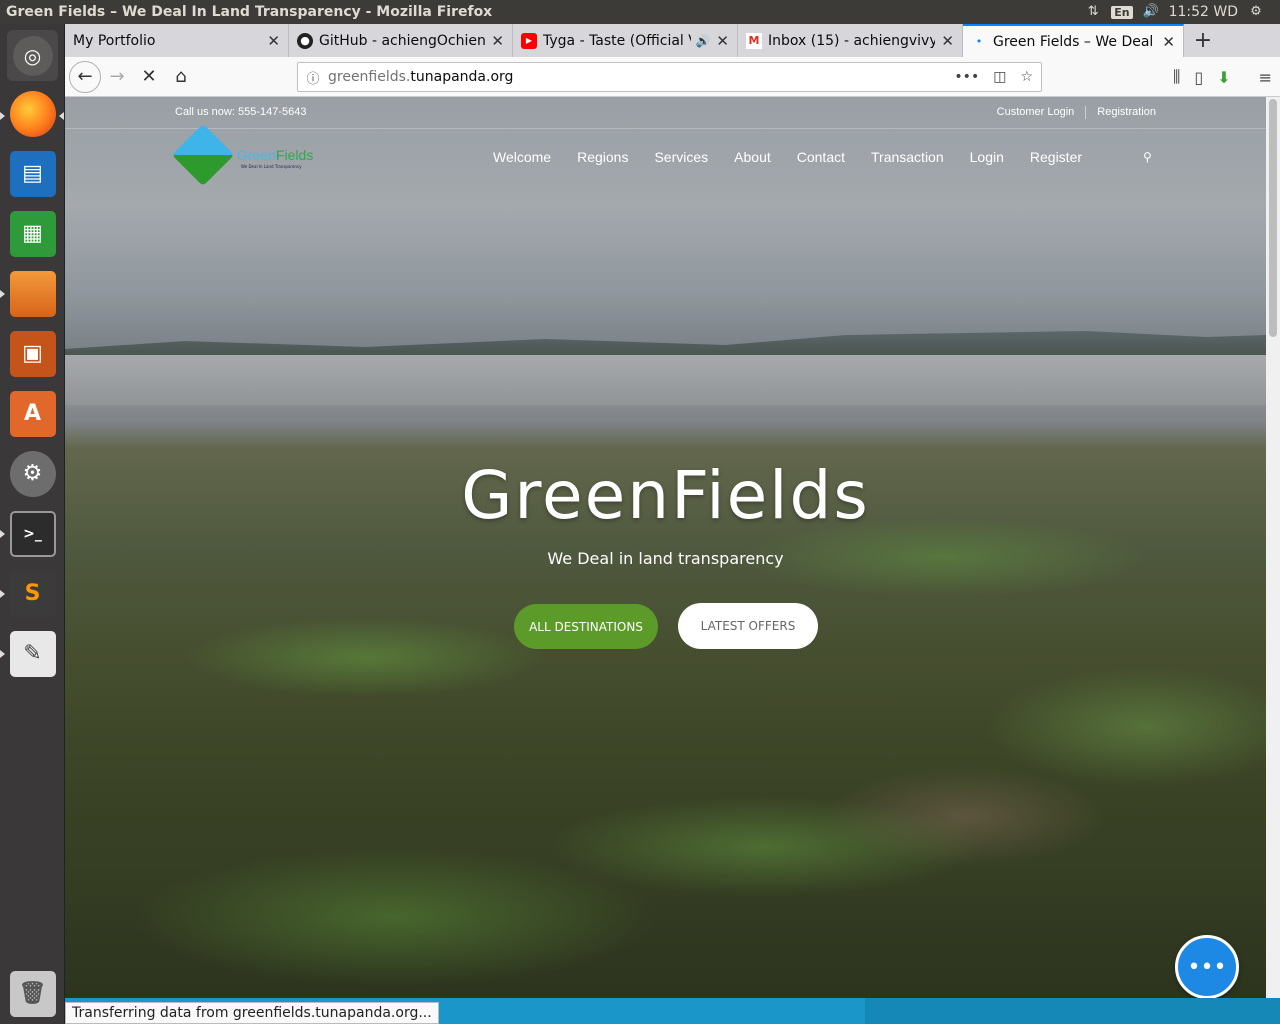  I want to click on trash-launcher-button: 🗑, so click(32, 993).